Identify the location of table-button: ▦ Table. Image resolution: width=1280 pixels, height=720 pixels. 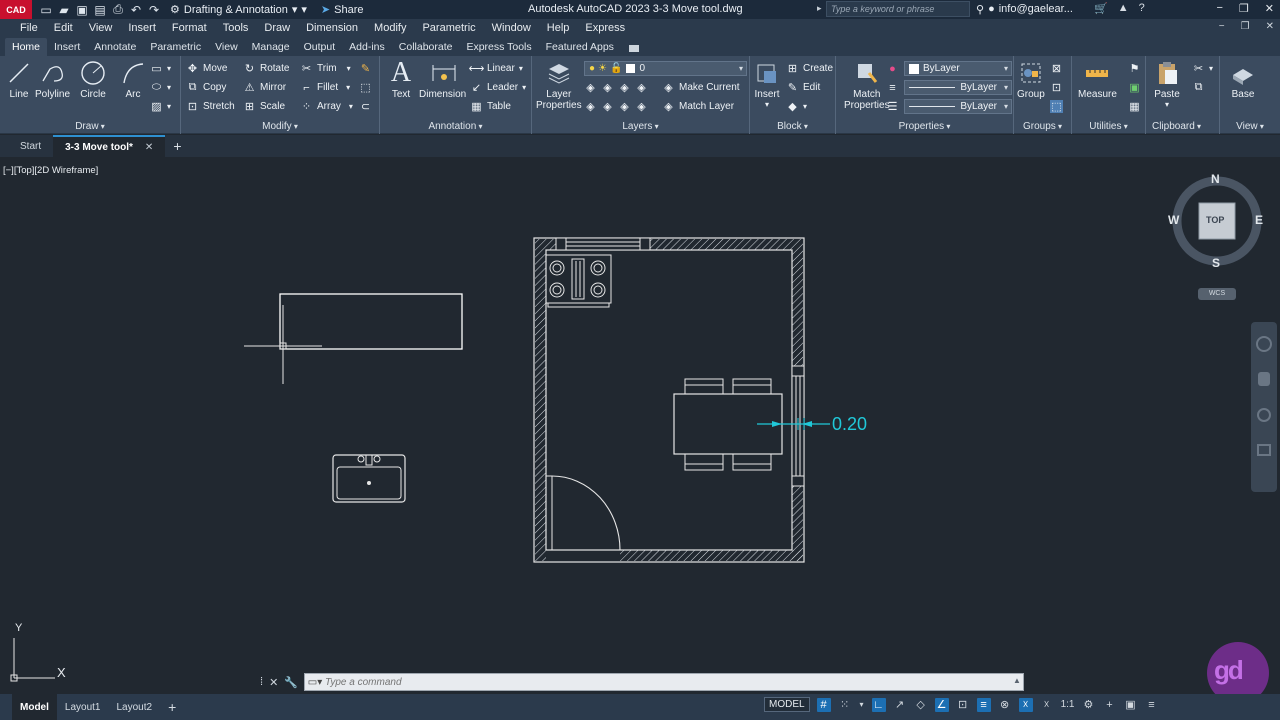
(490, 106).